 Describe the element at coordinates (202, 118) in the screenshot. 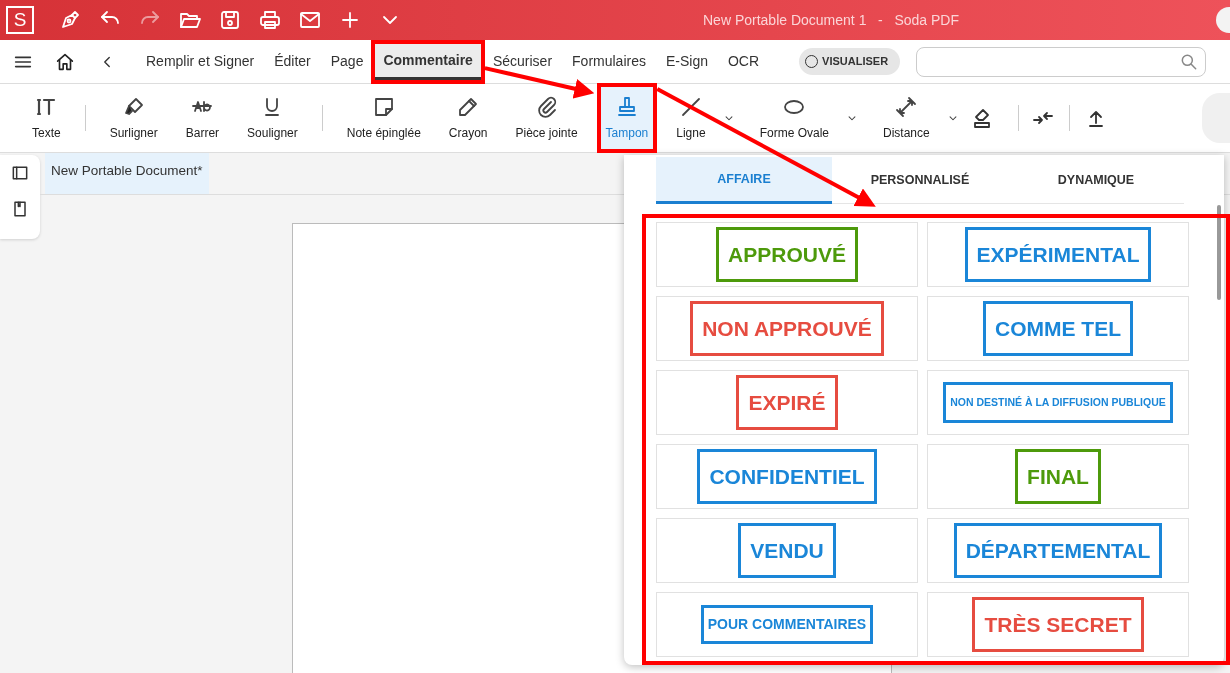

I see `tool-button: Barrer` at that location.